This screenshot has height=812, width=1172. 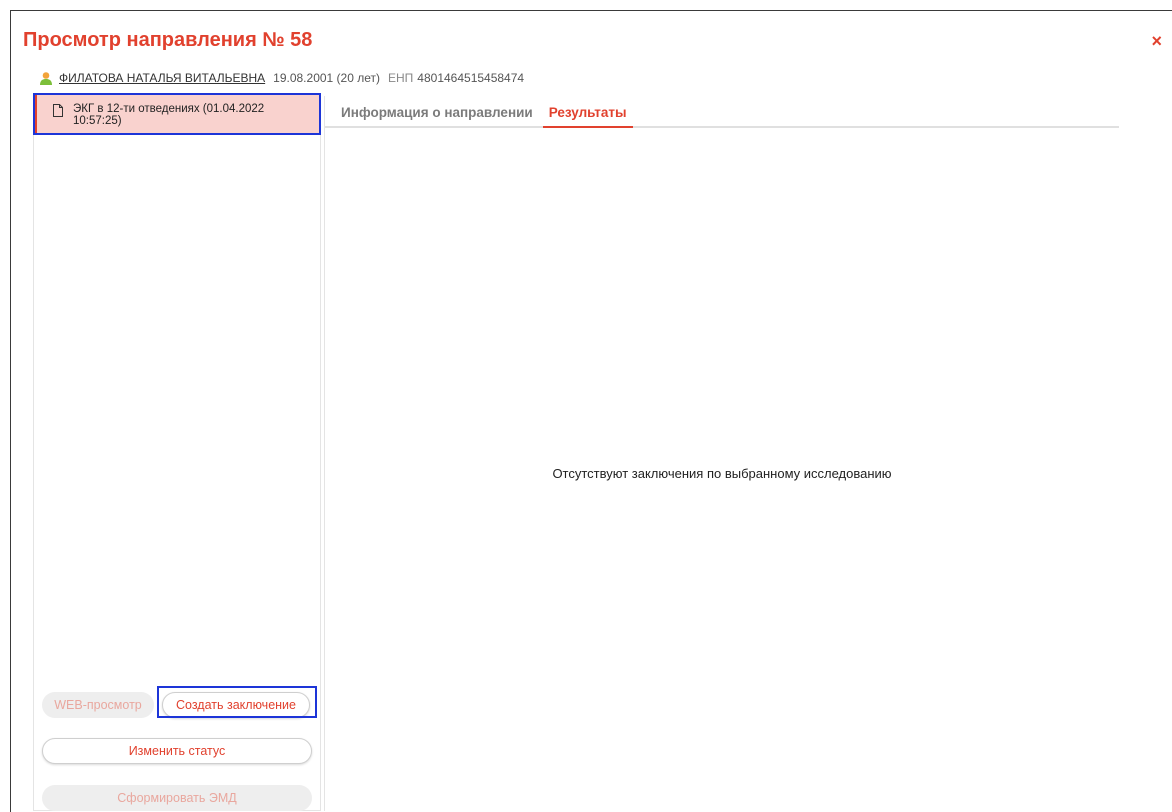 I want to click on web-view-button: WEB-просмотр, so click(x=98, y=705).